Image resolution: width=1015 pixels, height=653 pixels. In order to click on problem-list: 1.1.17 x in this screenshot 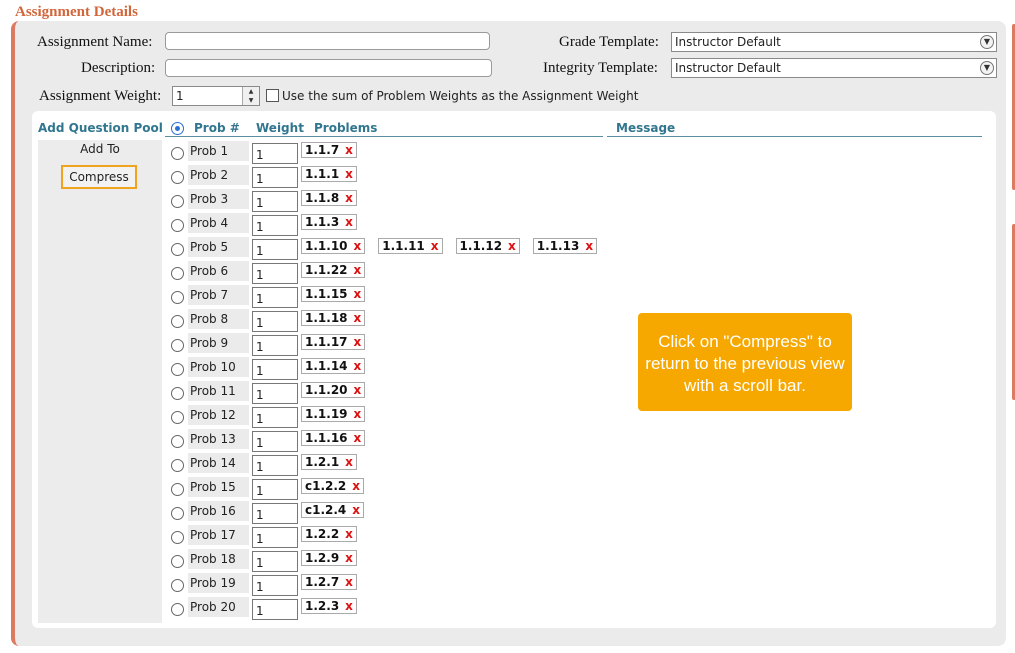, I will do `click(339, 342)`.